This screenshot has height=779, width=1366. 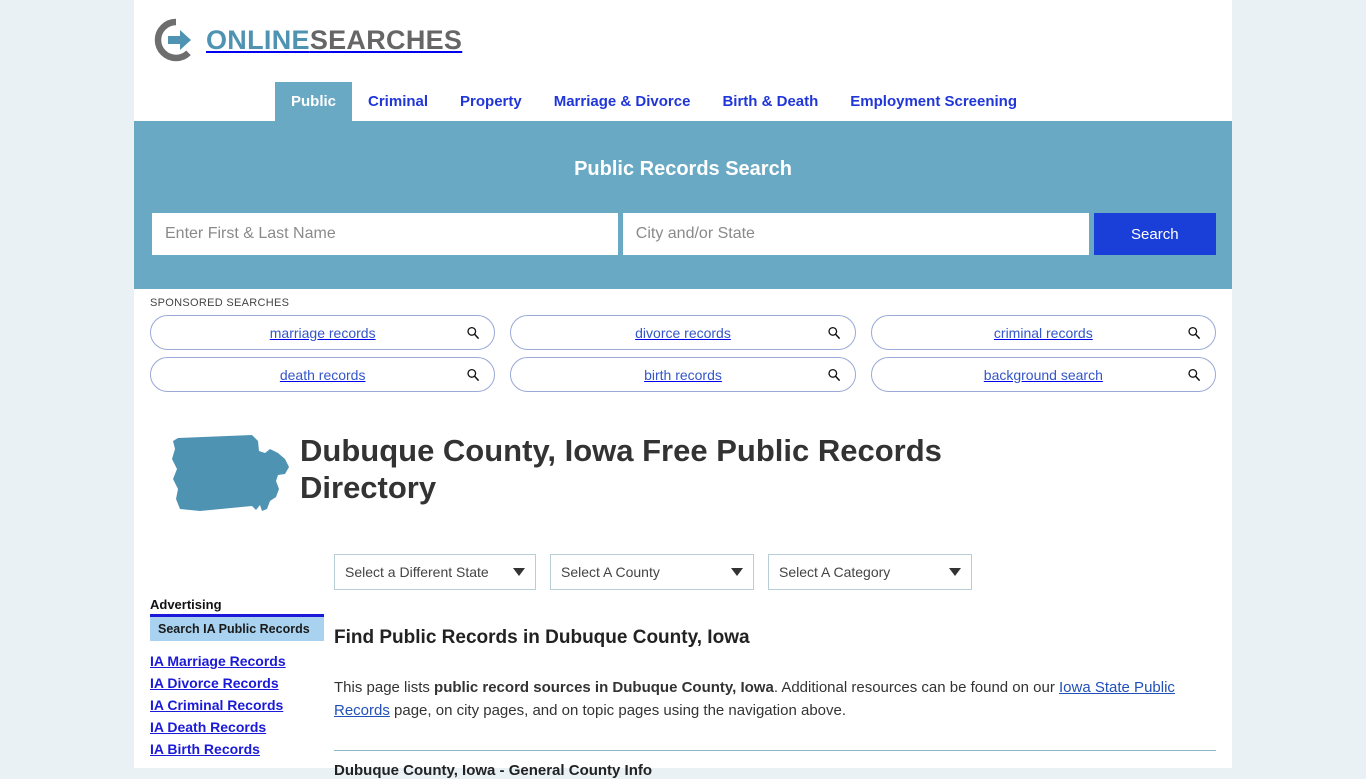 I want to click on name-search-input, so click(x=385, y=234).